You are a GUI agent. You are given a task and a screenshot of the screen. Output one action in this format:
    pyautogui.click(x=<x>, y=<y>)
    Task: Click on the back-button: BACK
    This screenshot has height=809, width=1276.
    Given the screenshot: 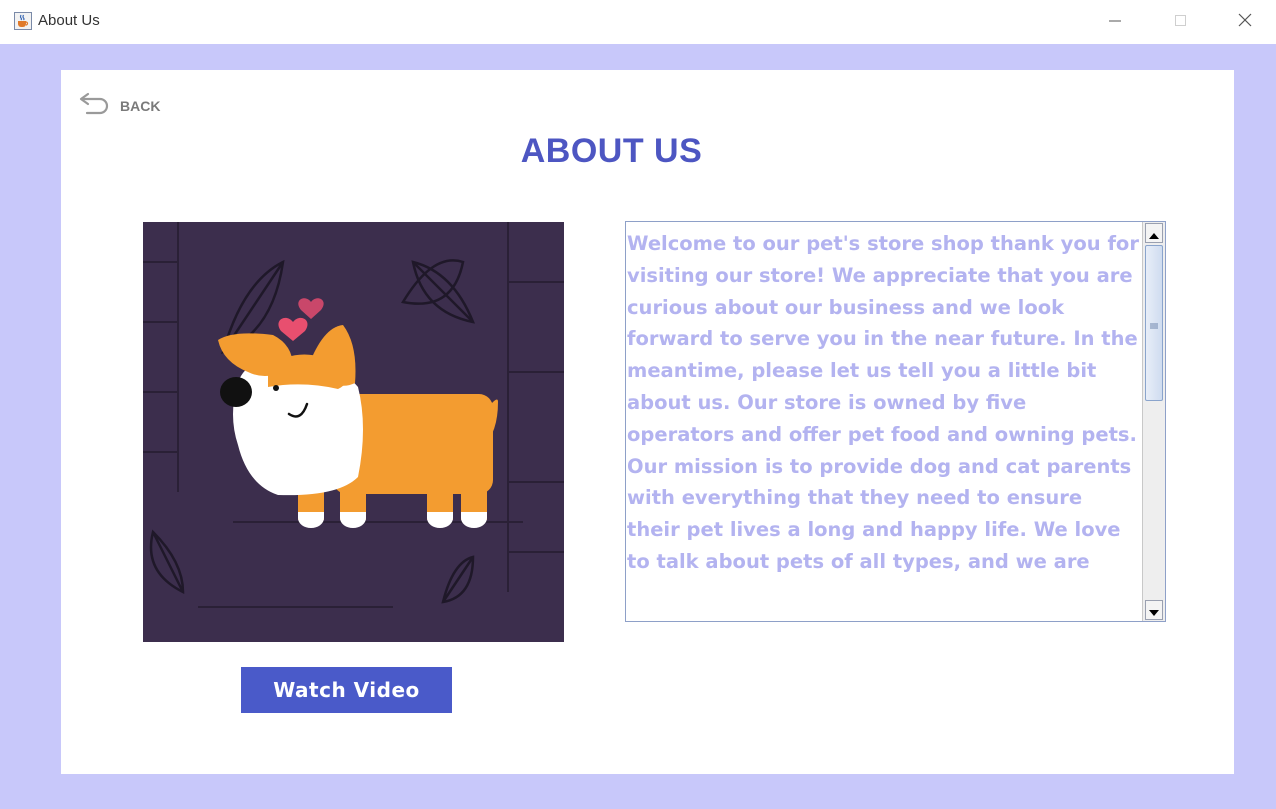 What is the action you would take?
    pyautogui.click(x=128, y=106)
    